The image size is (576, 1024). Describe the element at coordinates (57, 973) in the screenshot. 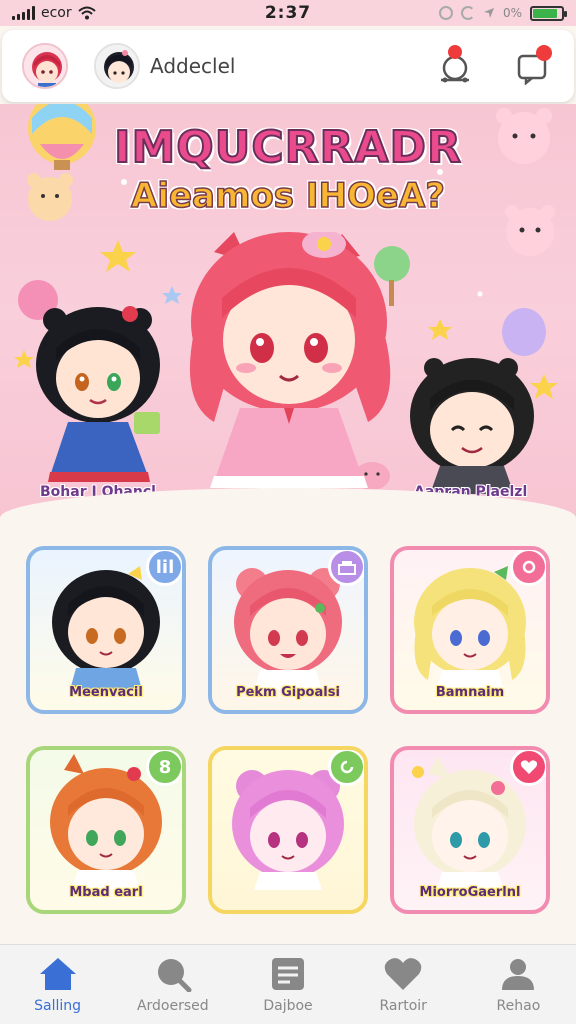

I see `home-icon` at that location.